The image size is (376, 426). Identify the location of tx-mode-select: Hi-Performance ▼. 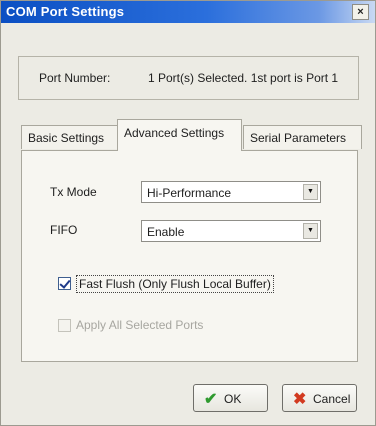
(231, 192).